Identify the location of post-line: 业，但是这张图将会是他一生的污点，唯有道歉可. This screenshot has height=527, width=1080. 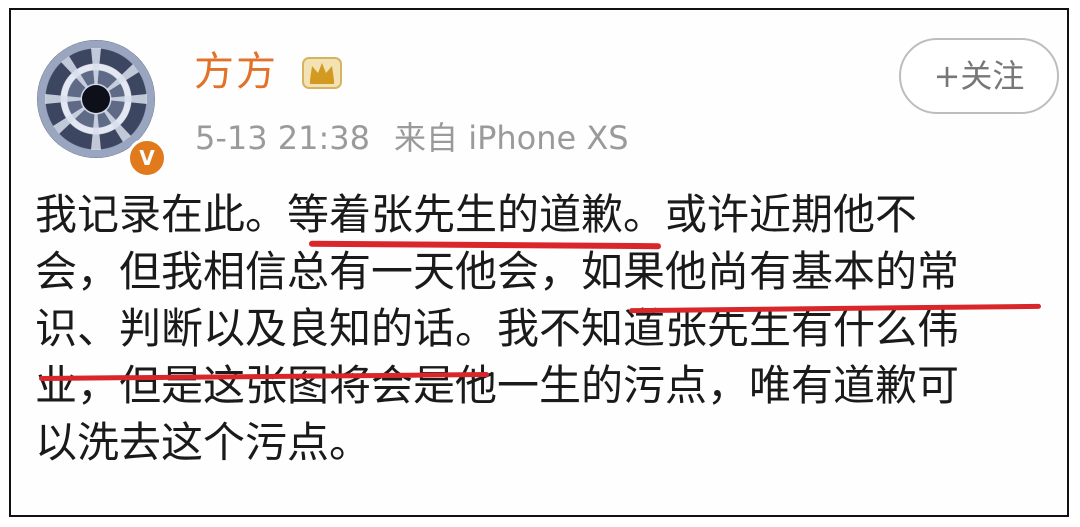
(545, 385).